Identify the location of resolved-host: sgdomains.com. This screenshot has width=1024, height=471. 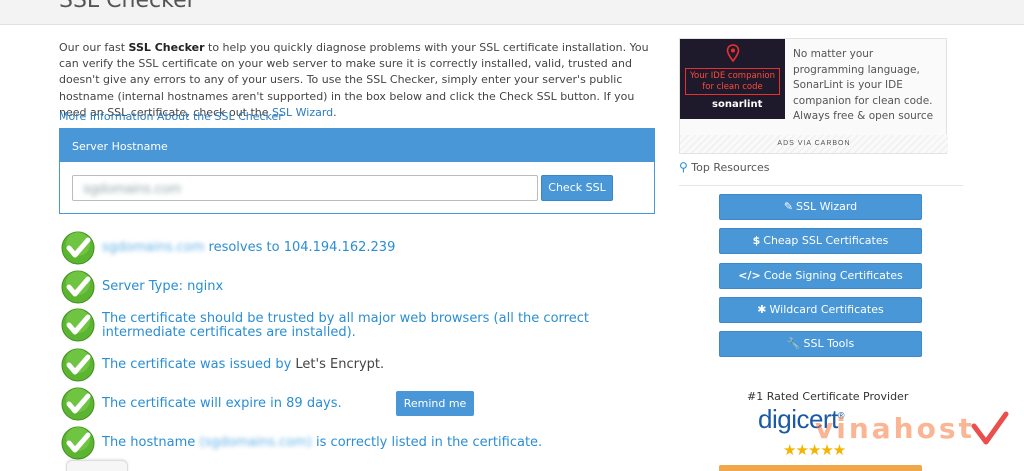
(153, 247).